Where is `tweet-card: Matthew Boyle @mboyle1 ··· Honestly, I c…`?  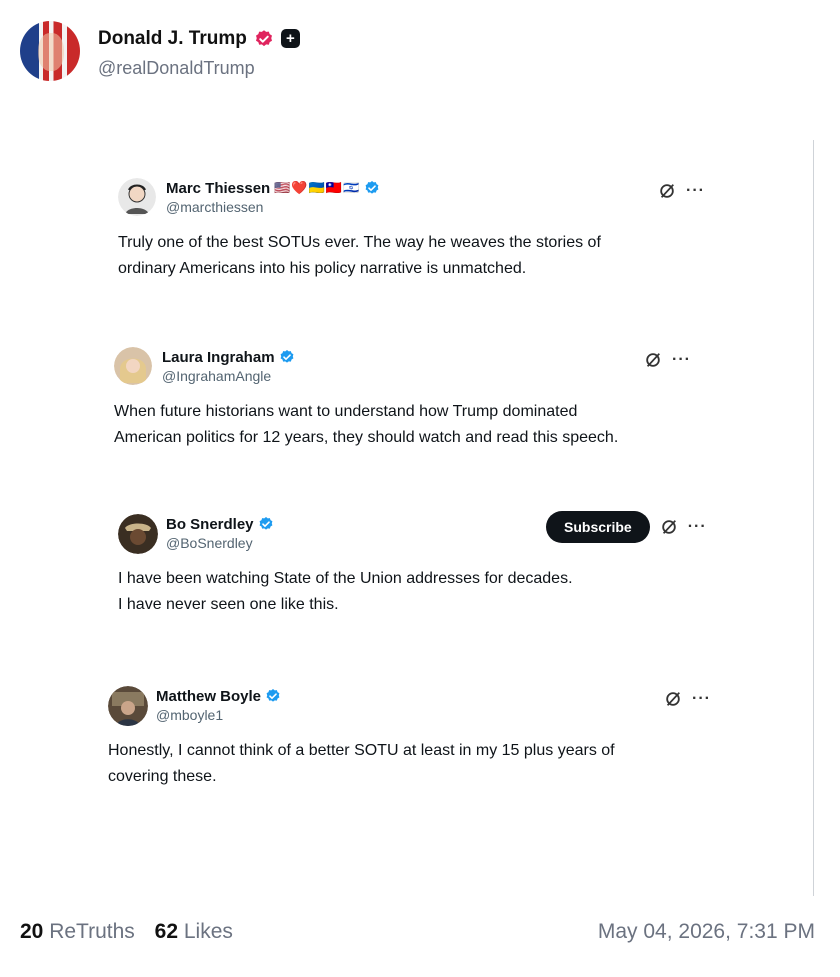
tweet-card: Matthew Boyle @mboyle1 ··· Honestly, I c… is located at coordinates (409, 737).